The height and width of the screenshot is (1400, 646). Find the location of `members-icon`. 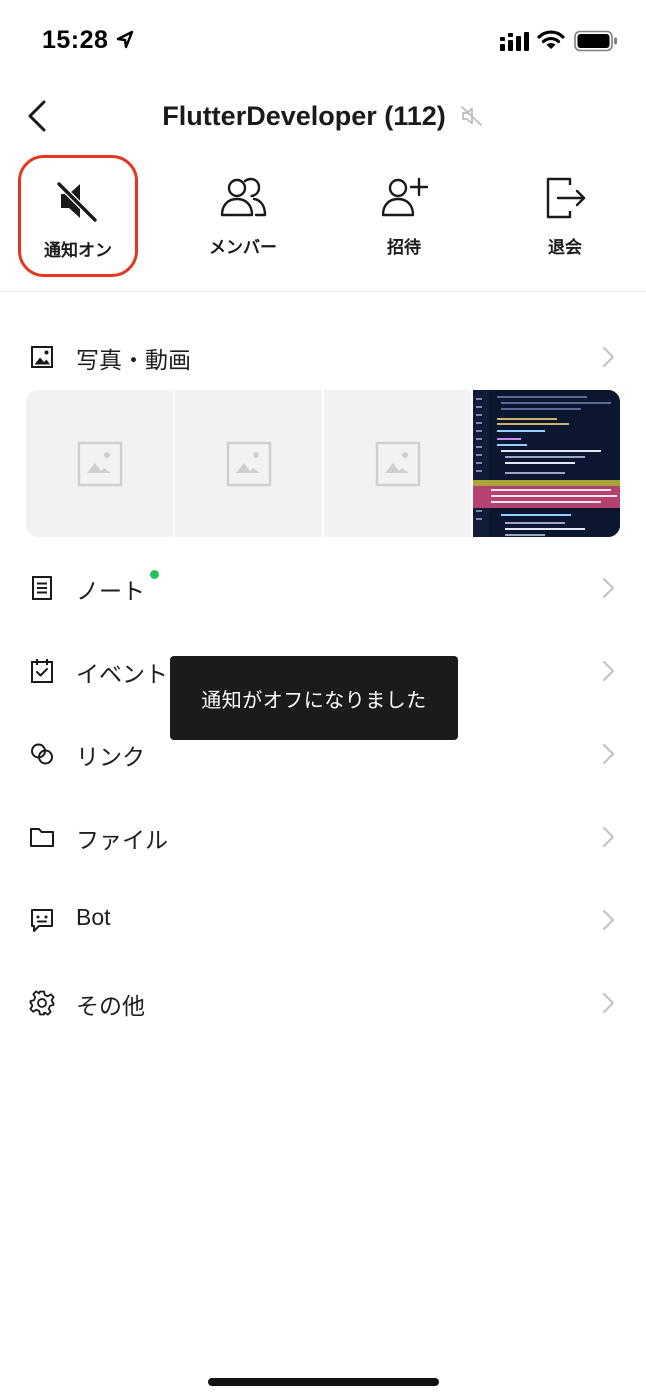

members-icon is located at coordinates (243, 197).